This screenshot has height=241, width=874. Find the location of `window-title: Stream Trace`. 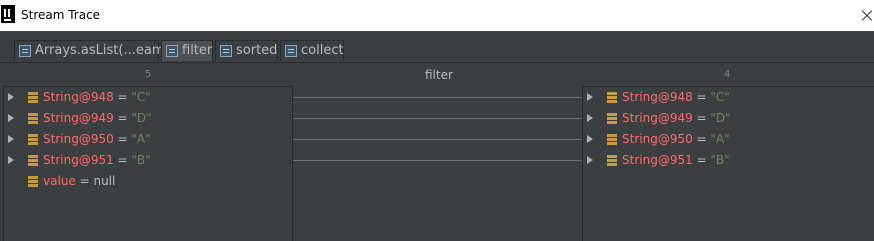

window-title: Stream Trace is located at coordinates (61, 15).